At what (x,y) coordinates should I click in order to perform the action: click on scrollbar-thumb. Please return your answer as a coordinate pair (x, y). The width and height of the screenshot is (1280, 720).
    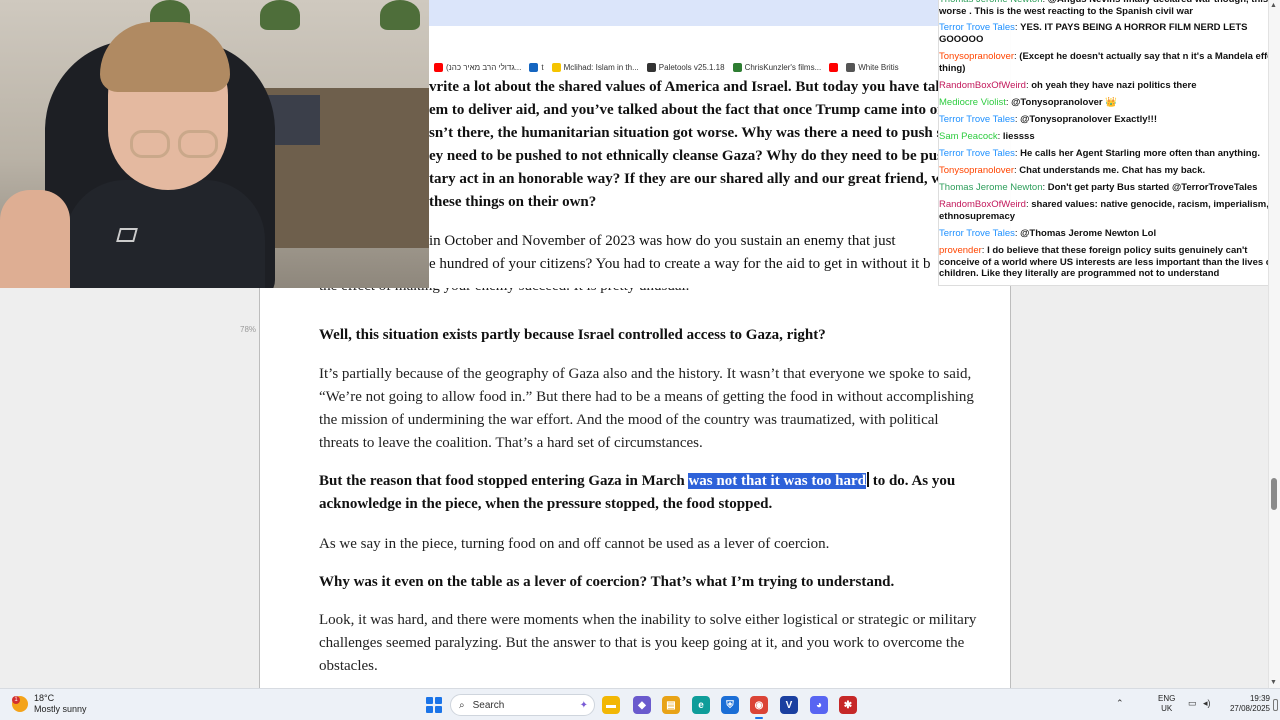
    Looking at the image, I should click on (1274, 494).